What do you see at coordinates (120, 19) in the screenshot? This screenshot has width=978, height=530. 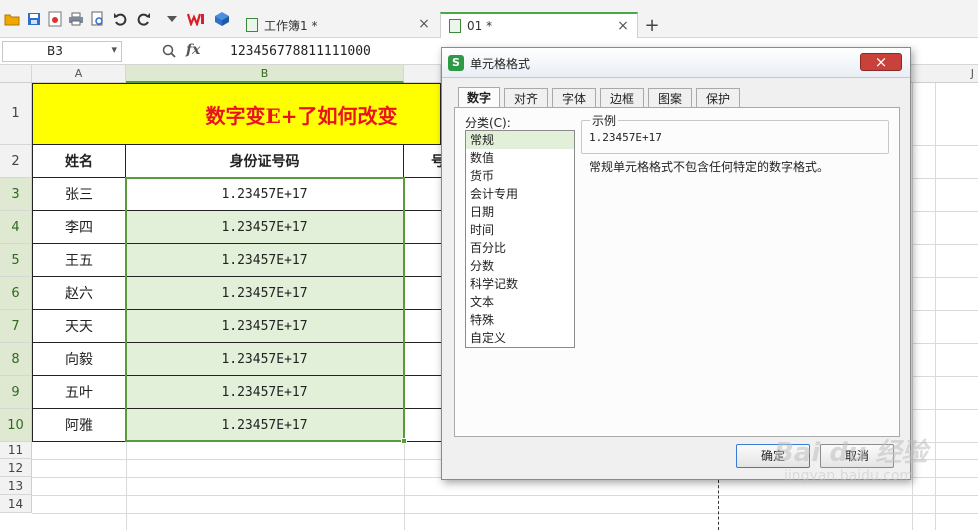 I see `undo-icon` at bounding box center [120, 19].